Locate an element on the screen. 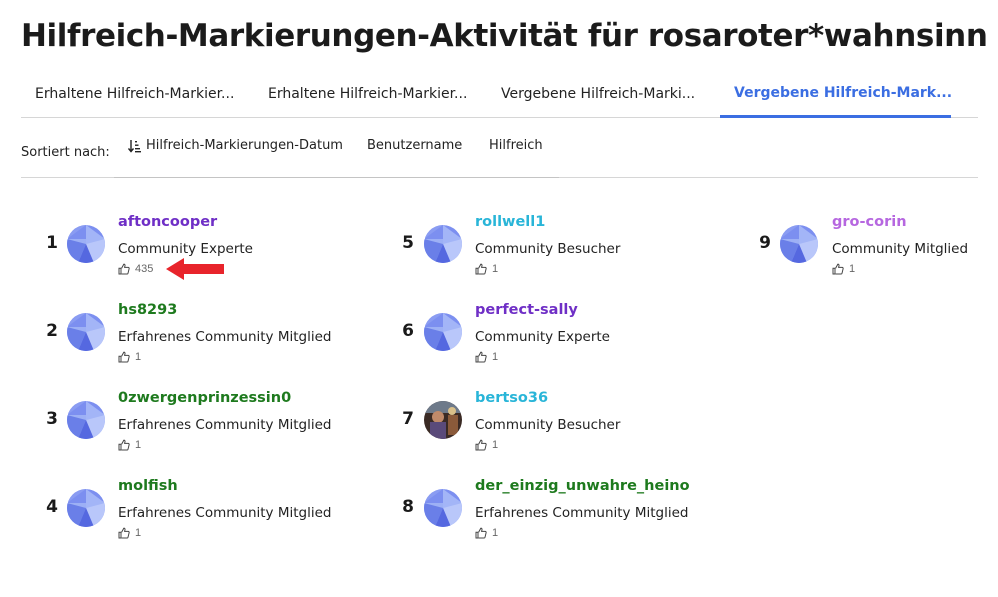 The height and width of the screenshot is (597, 998). user-rank: Community Mitglied is located at coordinates (900, 249).